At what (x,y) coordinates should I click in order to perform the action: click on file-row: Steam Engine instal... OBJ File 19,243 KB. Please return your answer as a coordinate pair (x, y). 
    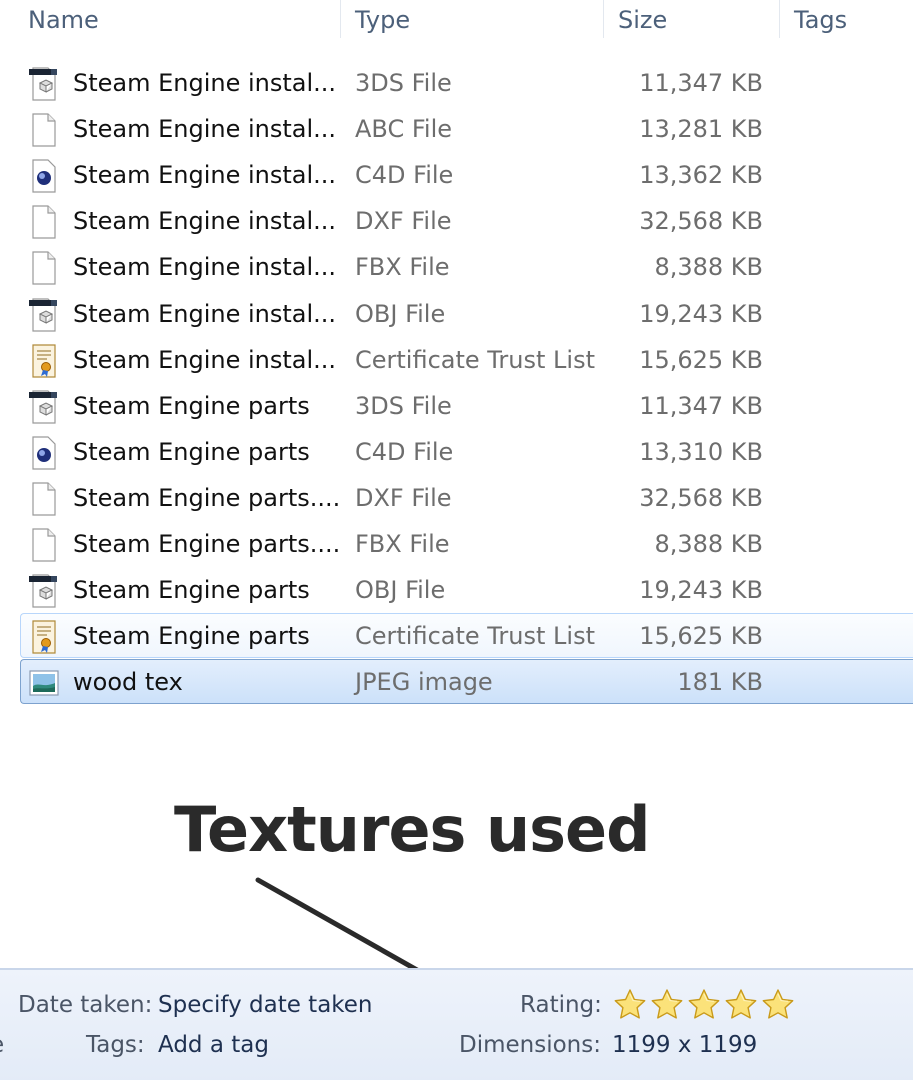
    Looking at the image, I should click on (466, 313).